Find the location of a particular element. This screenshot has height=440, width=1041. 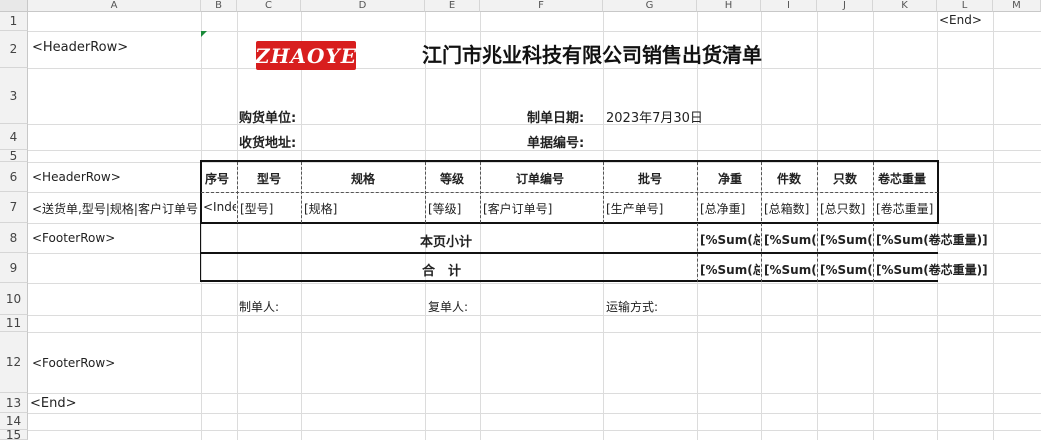

col-header-index: 序号 is located at coordinates (217, 178).